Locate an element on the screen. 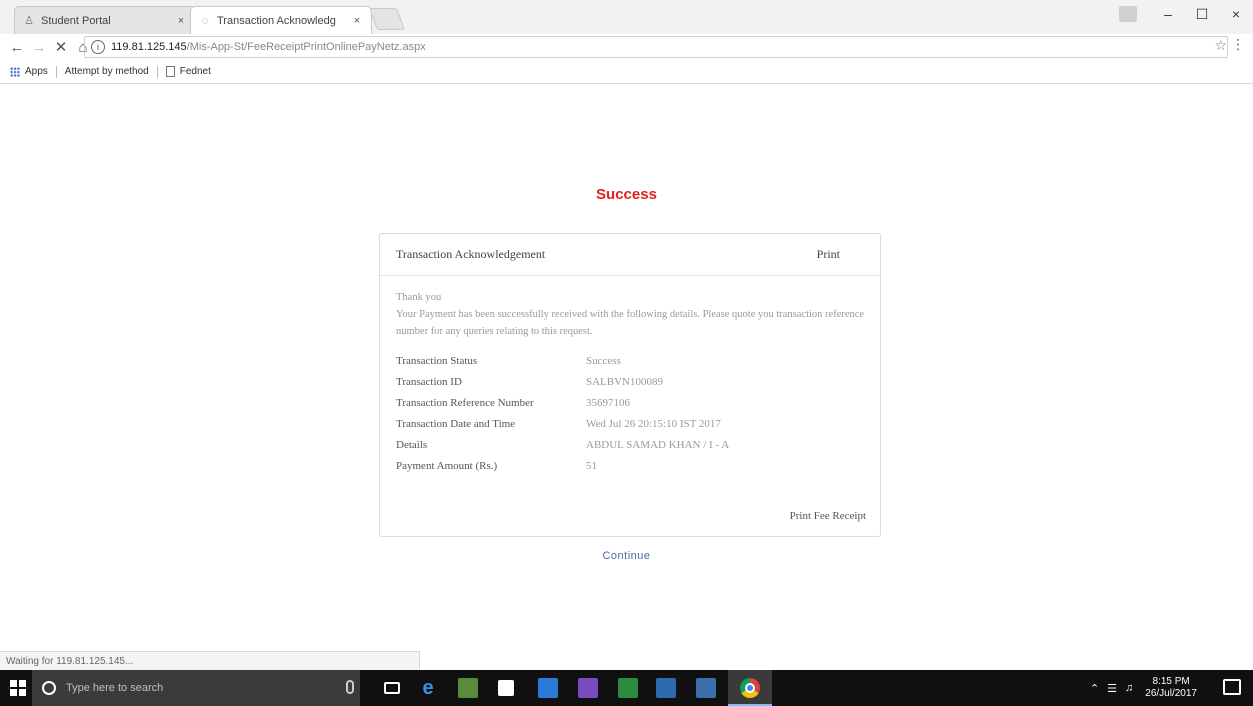 This screenshot has width=1253, height=706. detail-label: Details is located at coordinates (412, 444).